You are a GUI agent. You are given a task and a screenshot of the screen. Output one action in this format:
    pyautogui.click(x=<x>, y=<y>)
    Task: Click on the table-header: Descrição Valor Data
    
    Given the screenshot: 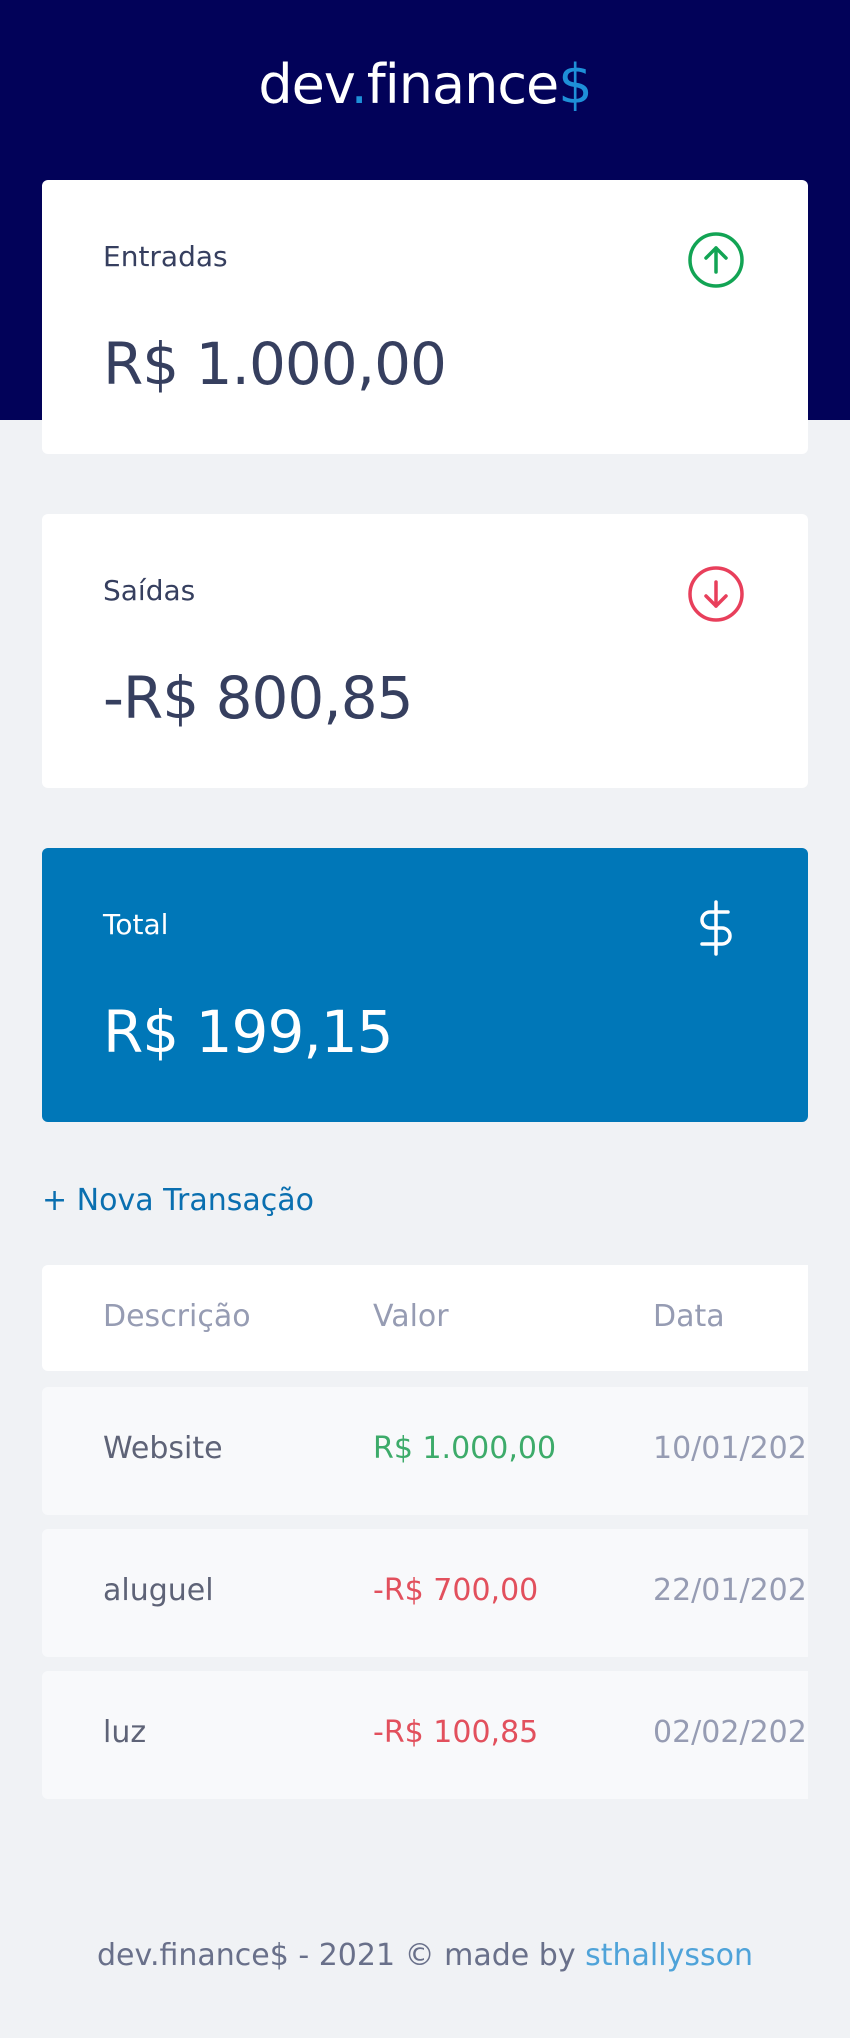 What is the action you would take?
    pyautogui.click(x=425, y=1318)
    